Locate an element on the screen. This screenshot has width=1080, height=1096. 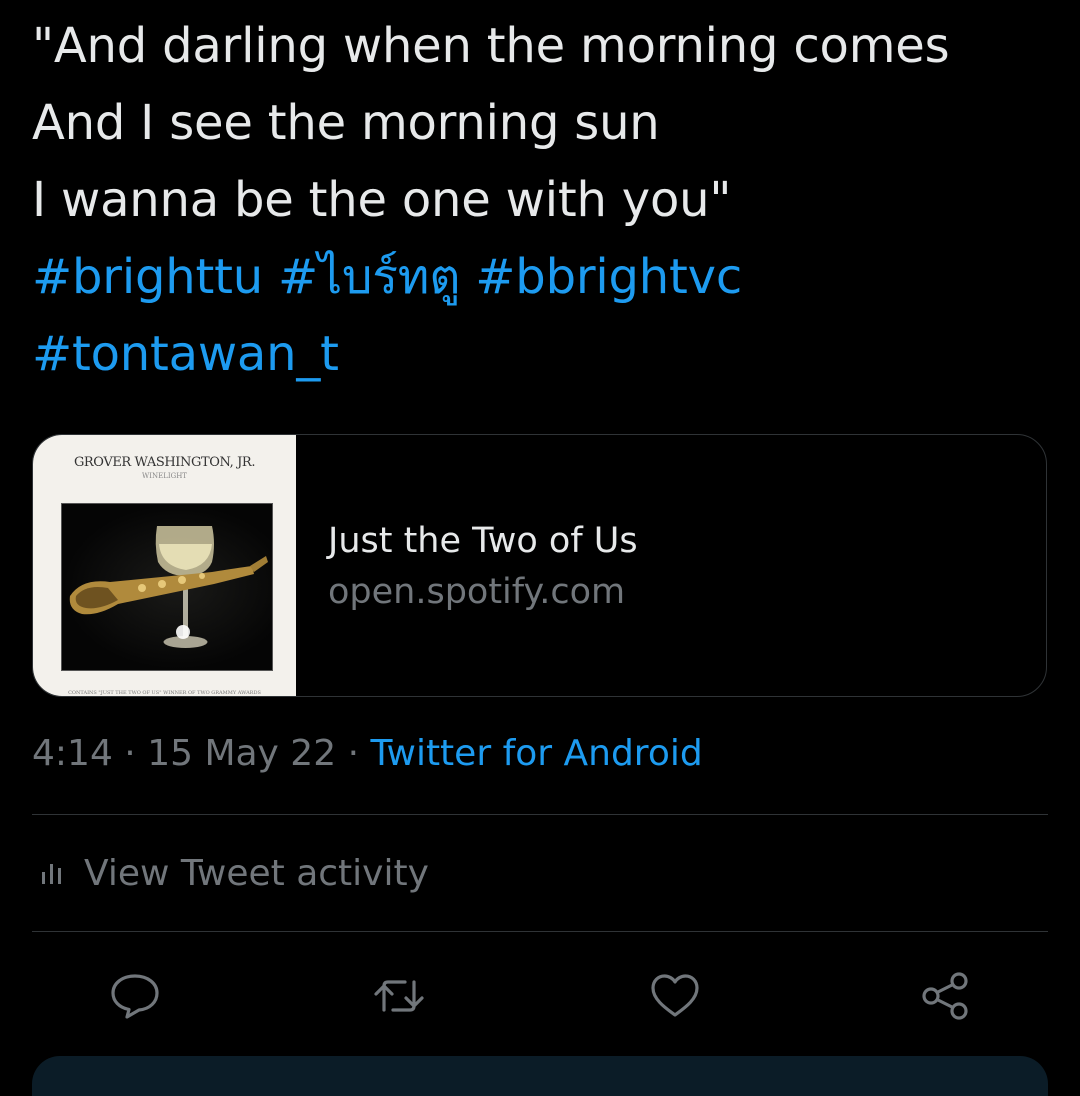
tweet-date: 15 May 22 is located at coordinates (242, 753).